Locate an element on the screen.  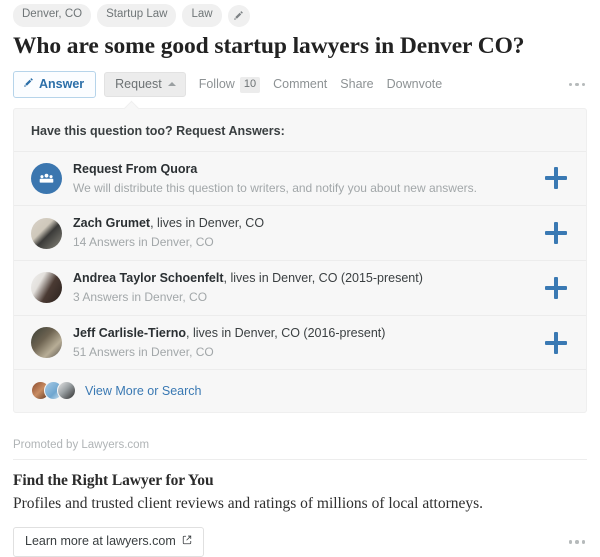
row-name: Jeff Carlisle-Tierno is located at coordinates (130, 332).